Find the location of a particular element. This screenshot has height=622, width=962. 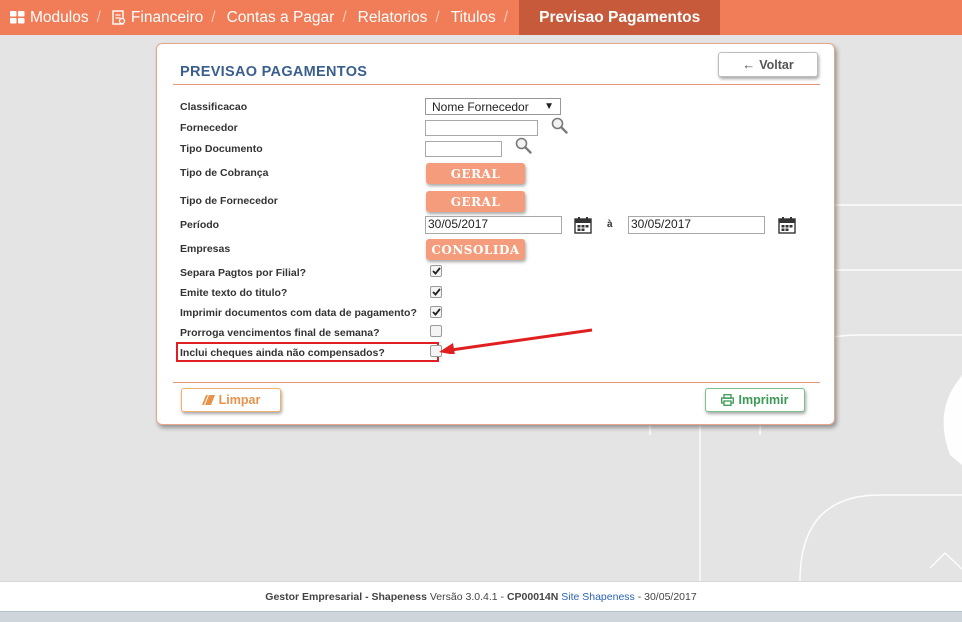

print-button: Imprimir is located at coordinates (755, 400).